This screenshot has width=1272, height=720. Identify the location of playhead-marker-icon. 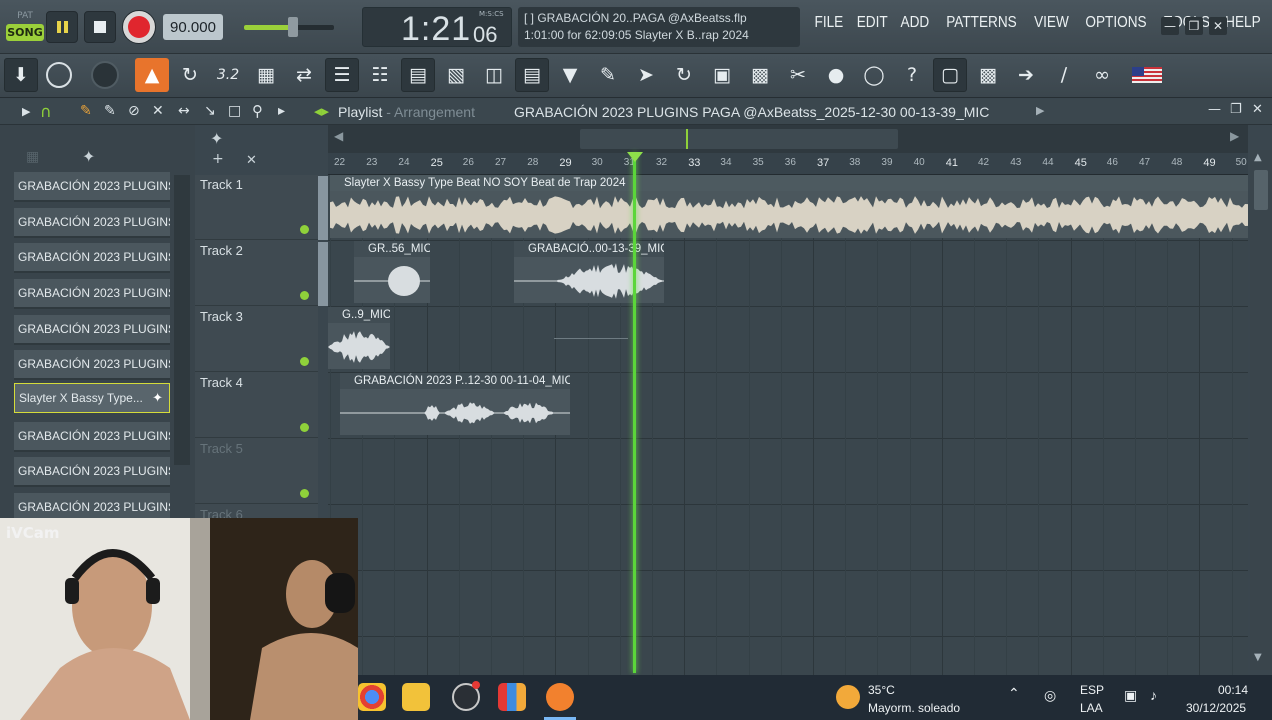
(635, 157).